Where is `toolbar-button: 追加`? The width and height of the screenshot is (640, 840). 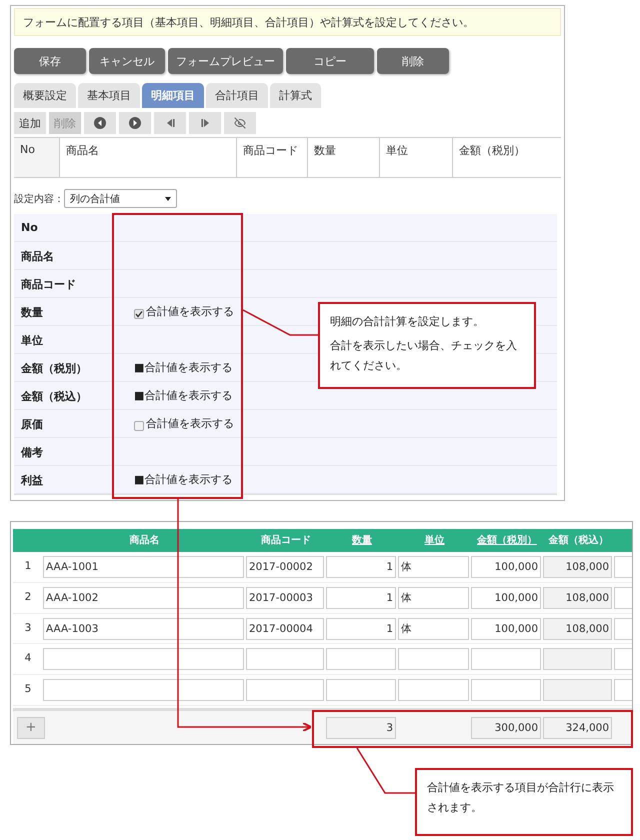 toolbar-button: 追加 is located at coordinates (30, 123).